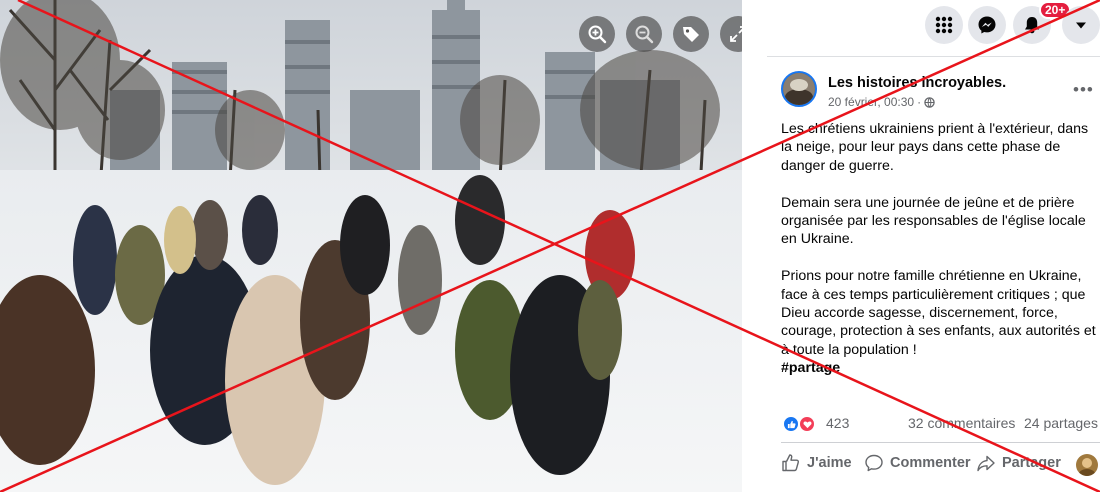 Image resolution: width=1100 pixels, height=492 pixels. What do you see at coordinates (930, 463) in the screenshot?
I see `comment-label: Commenter` at bounding box center [930, 463].